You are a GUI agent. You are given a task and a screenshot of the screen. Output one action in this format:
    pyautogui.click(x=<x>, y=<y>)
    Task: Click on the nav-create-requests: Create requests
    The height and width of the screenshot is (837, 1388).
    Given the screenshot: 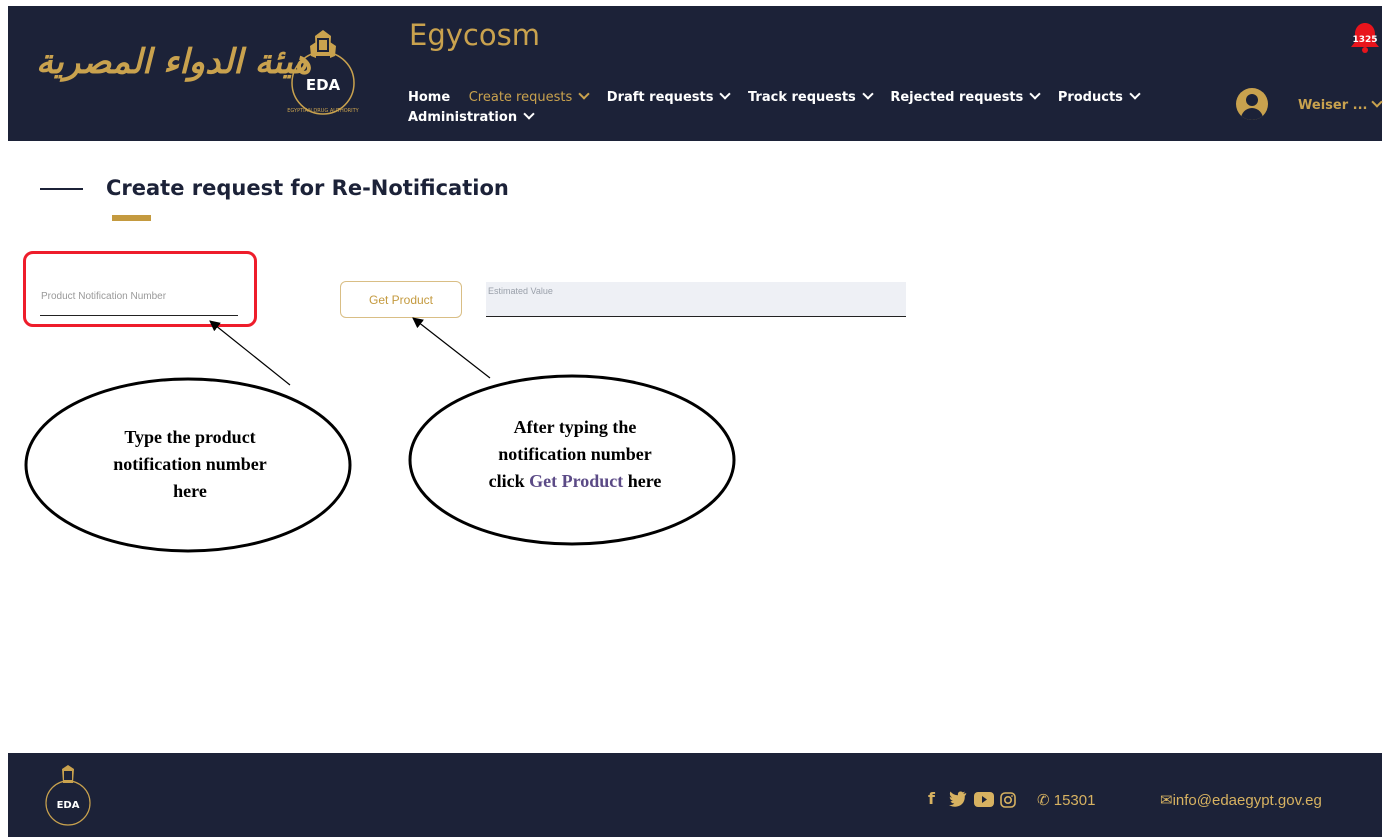 What is the action you would take?
    pyautogui.click(x=529, y=98)
    